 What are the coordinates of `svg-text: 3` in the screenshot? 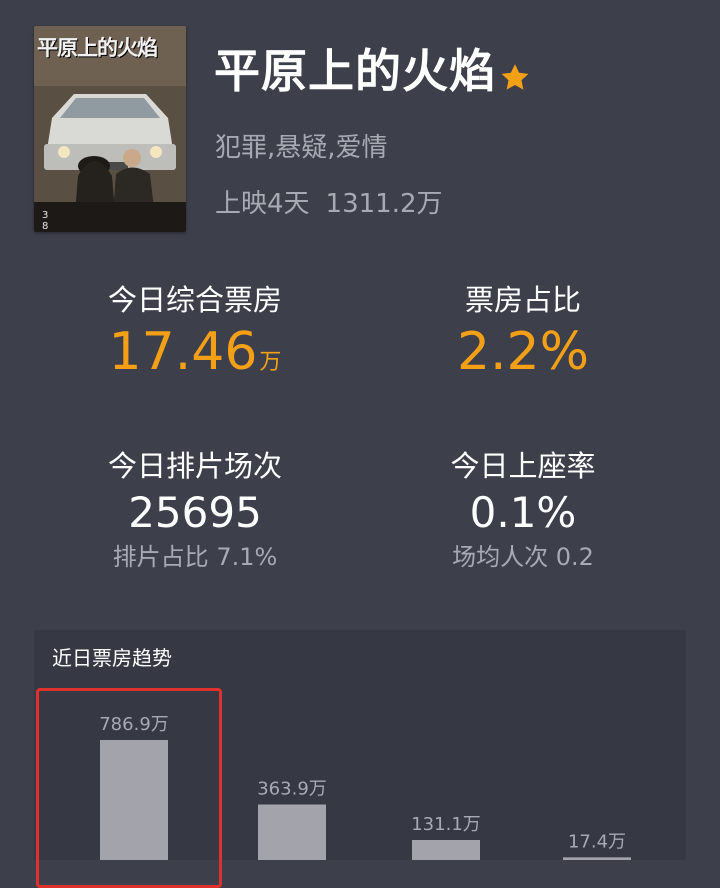 It's located at (45, 215).